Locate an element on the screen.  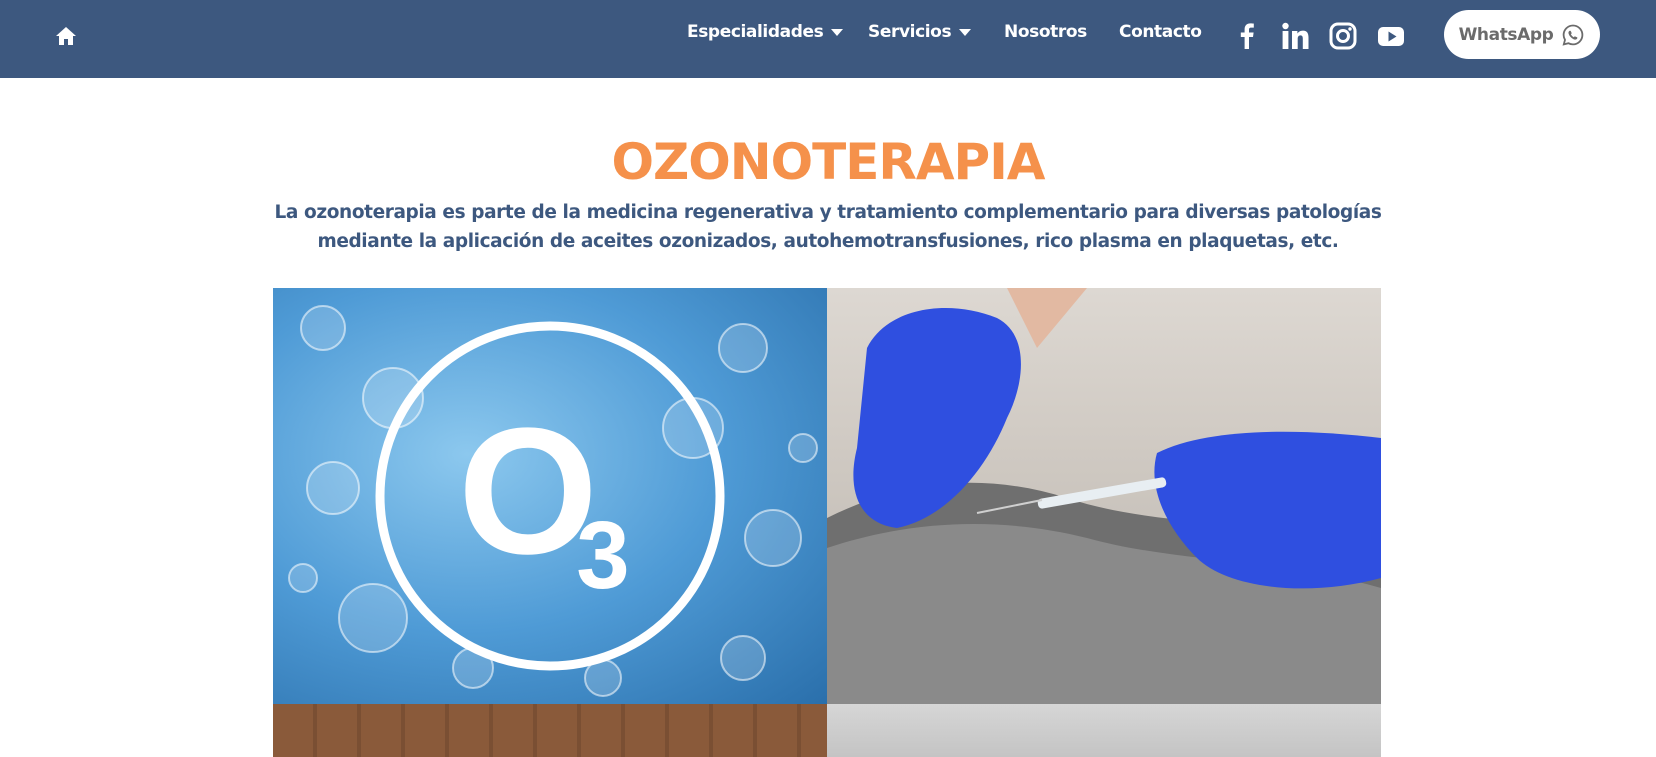
whatsapp-button: WhatsApp is located at coordinates (1522, 34).